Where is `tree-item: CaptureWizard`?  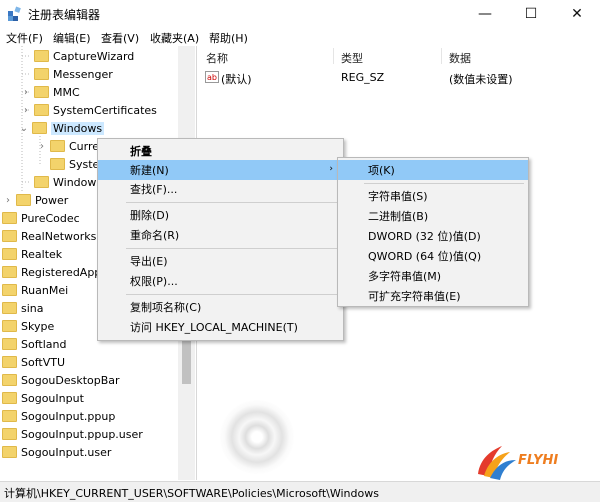
tree-item: CaptureWizard is located at coordinates (84, 56).